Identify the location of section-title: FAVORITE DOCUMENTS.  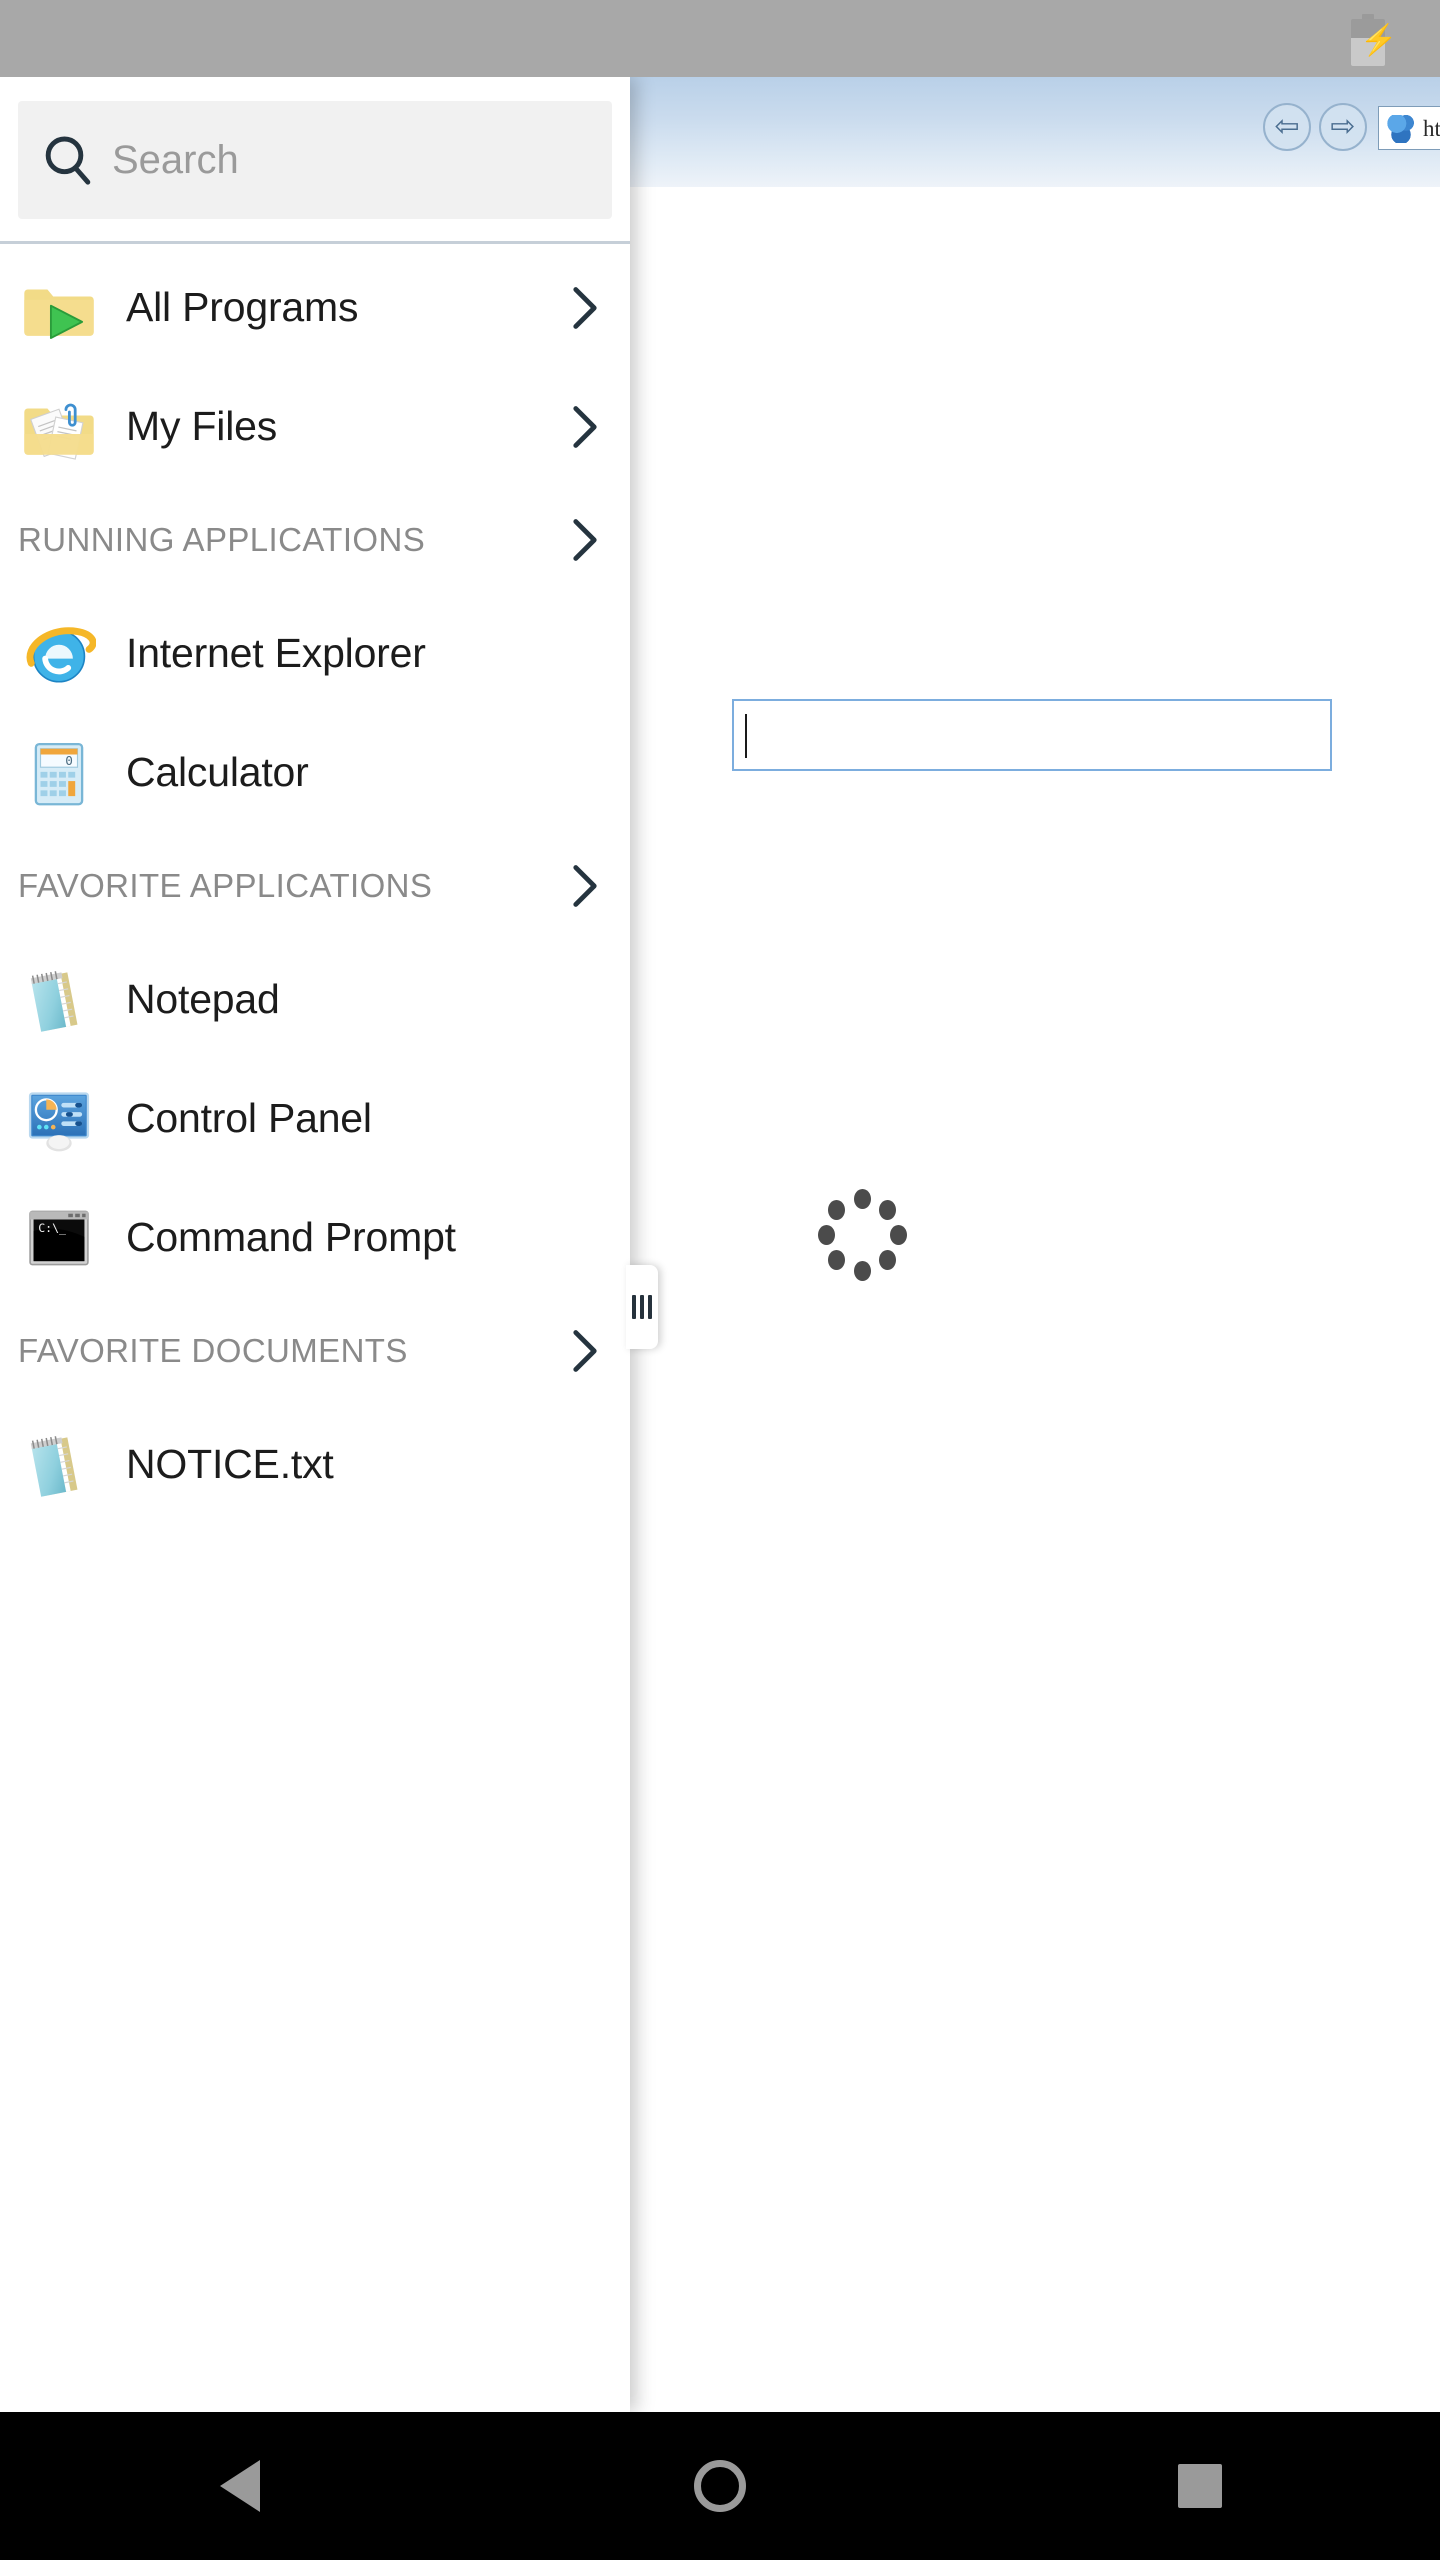
(213, 1350).